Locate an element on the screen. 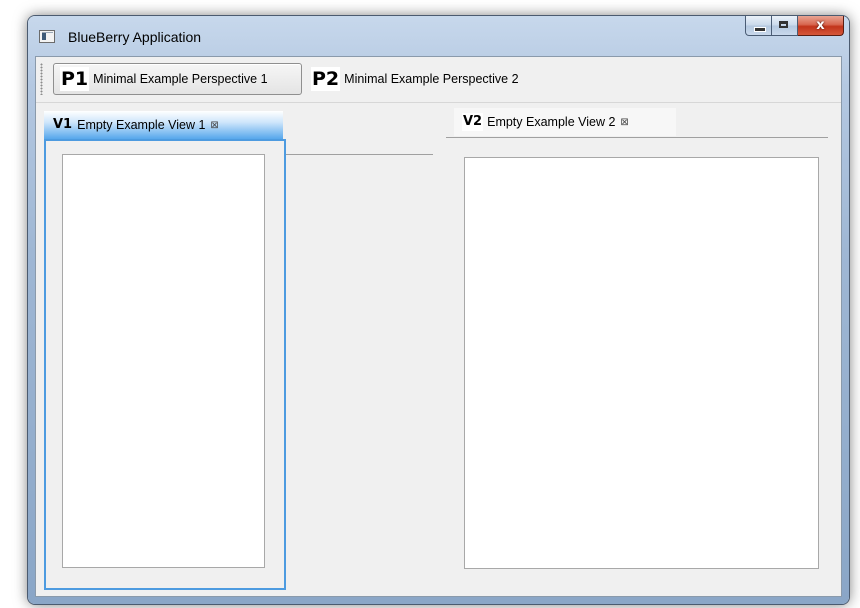  view-2-tab-strip-line is located at coordinates (637, 137).